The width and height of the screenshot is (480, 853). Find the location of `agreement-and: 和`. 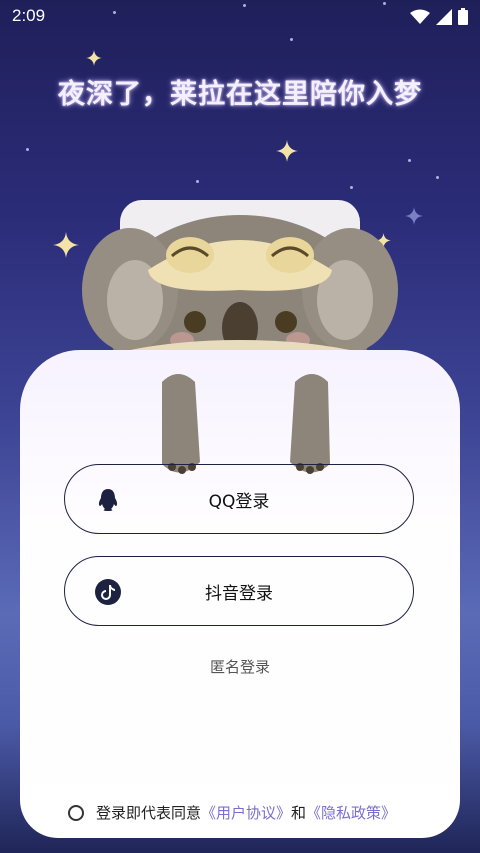

agreement-and: 和 is located at coordinates (299, 813).